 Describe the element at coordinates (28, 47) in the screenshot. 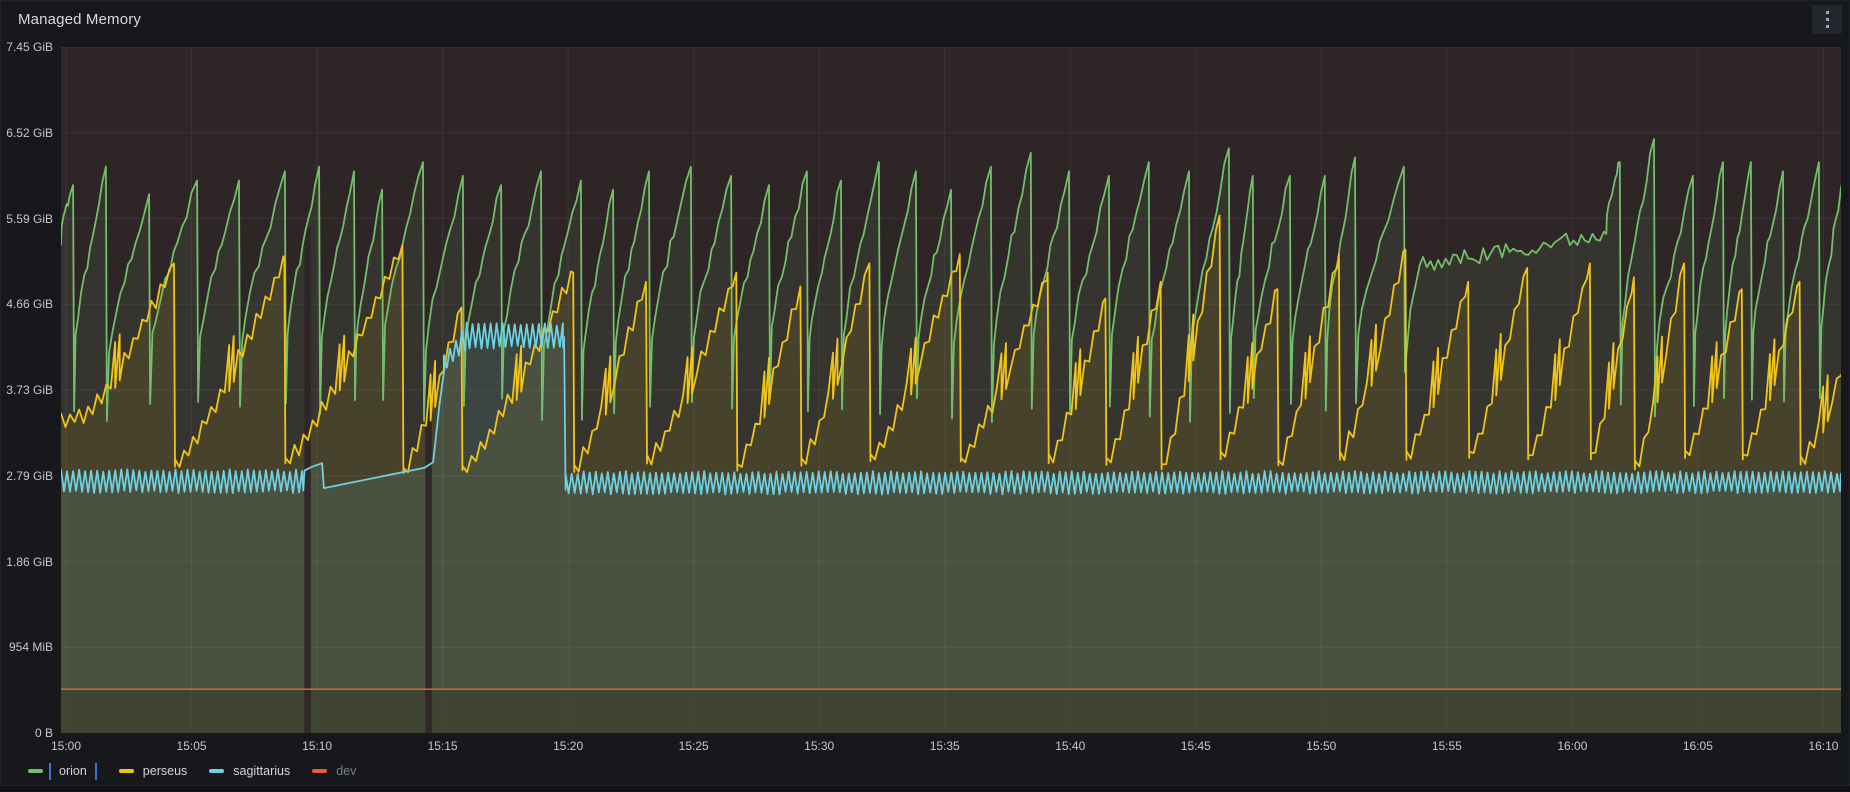

I see `y-axis-tick-label: 7.45 GiB` at that location.